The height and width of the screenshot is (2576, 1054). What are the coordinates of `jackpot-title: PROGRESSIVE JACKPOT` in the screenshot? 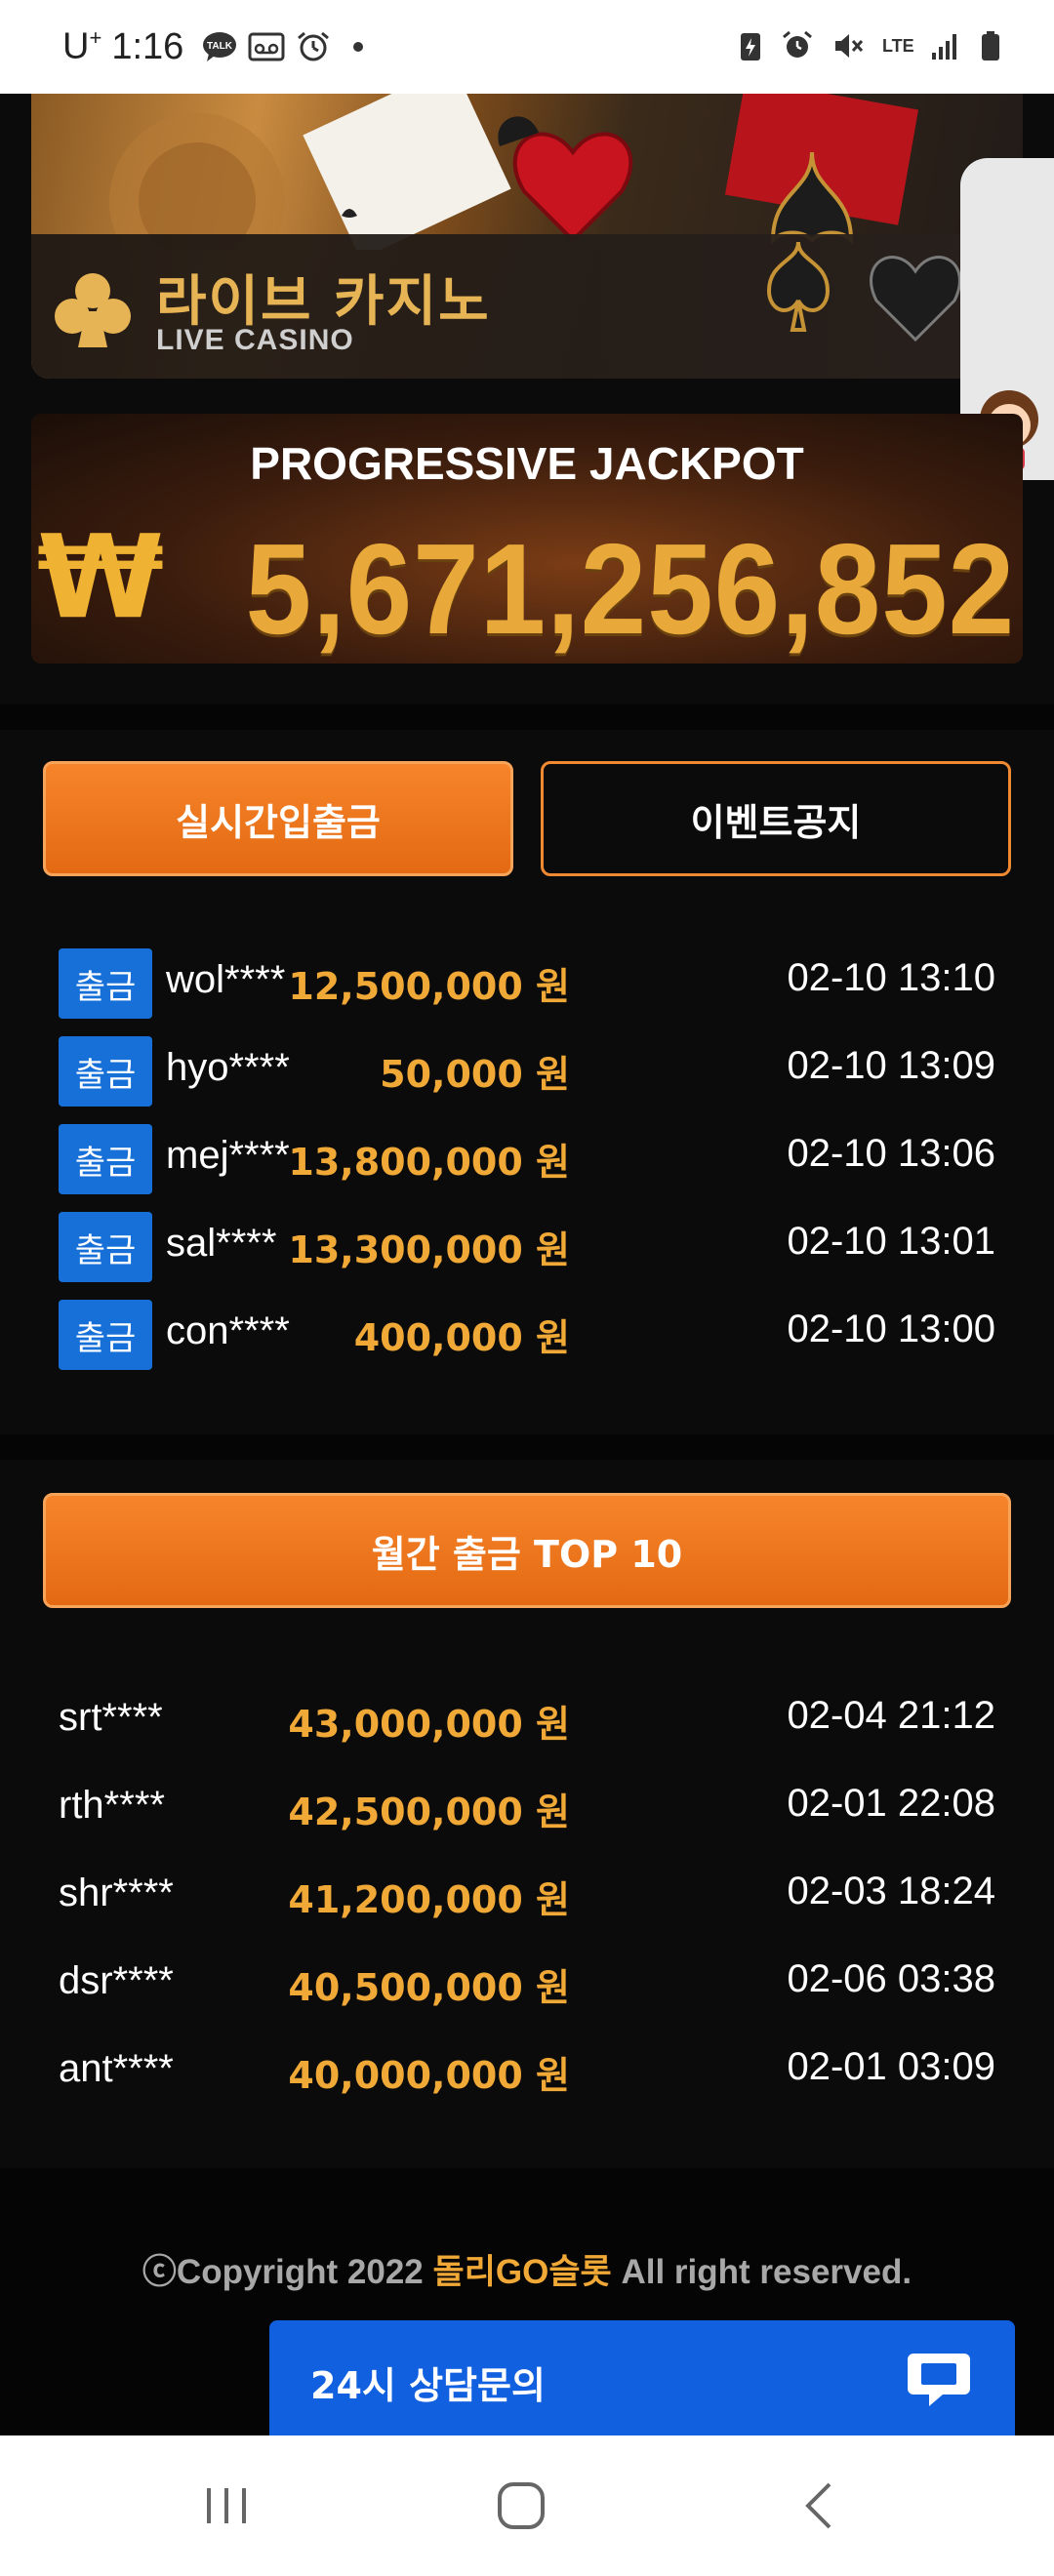 It's located at (527, 463).